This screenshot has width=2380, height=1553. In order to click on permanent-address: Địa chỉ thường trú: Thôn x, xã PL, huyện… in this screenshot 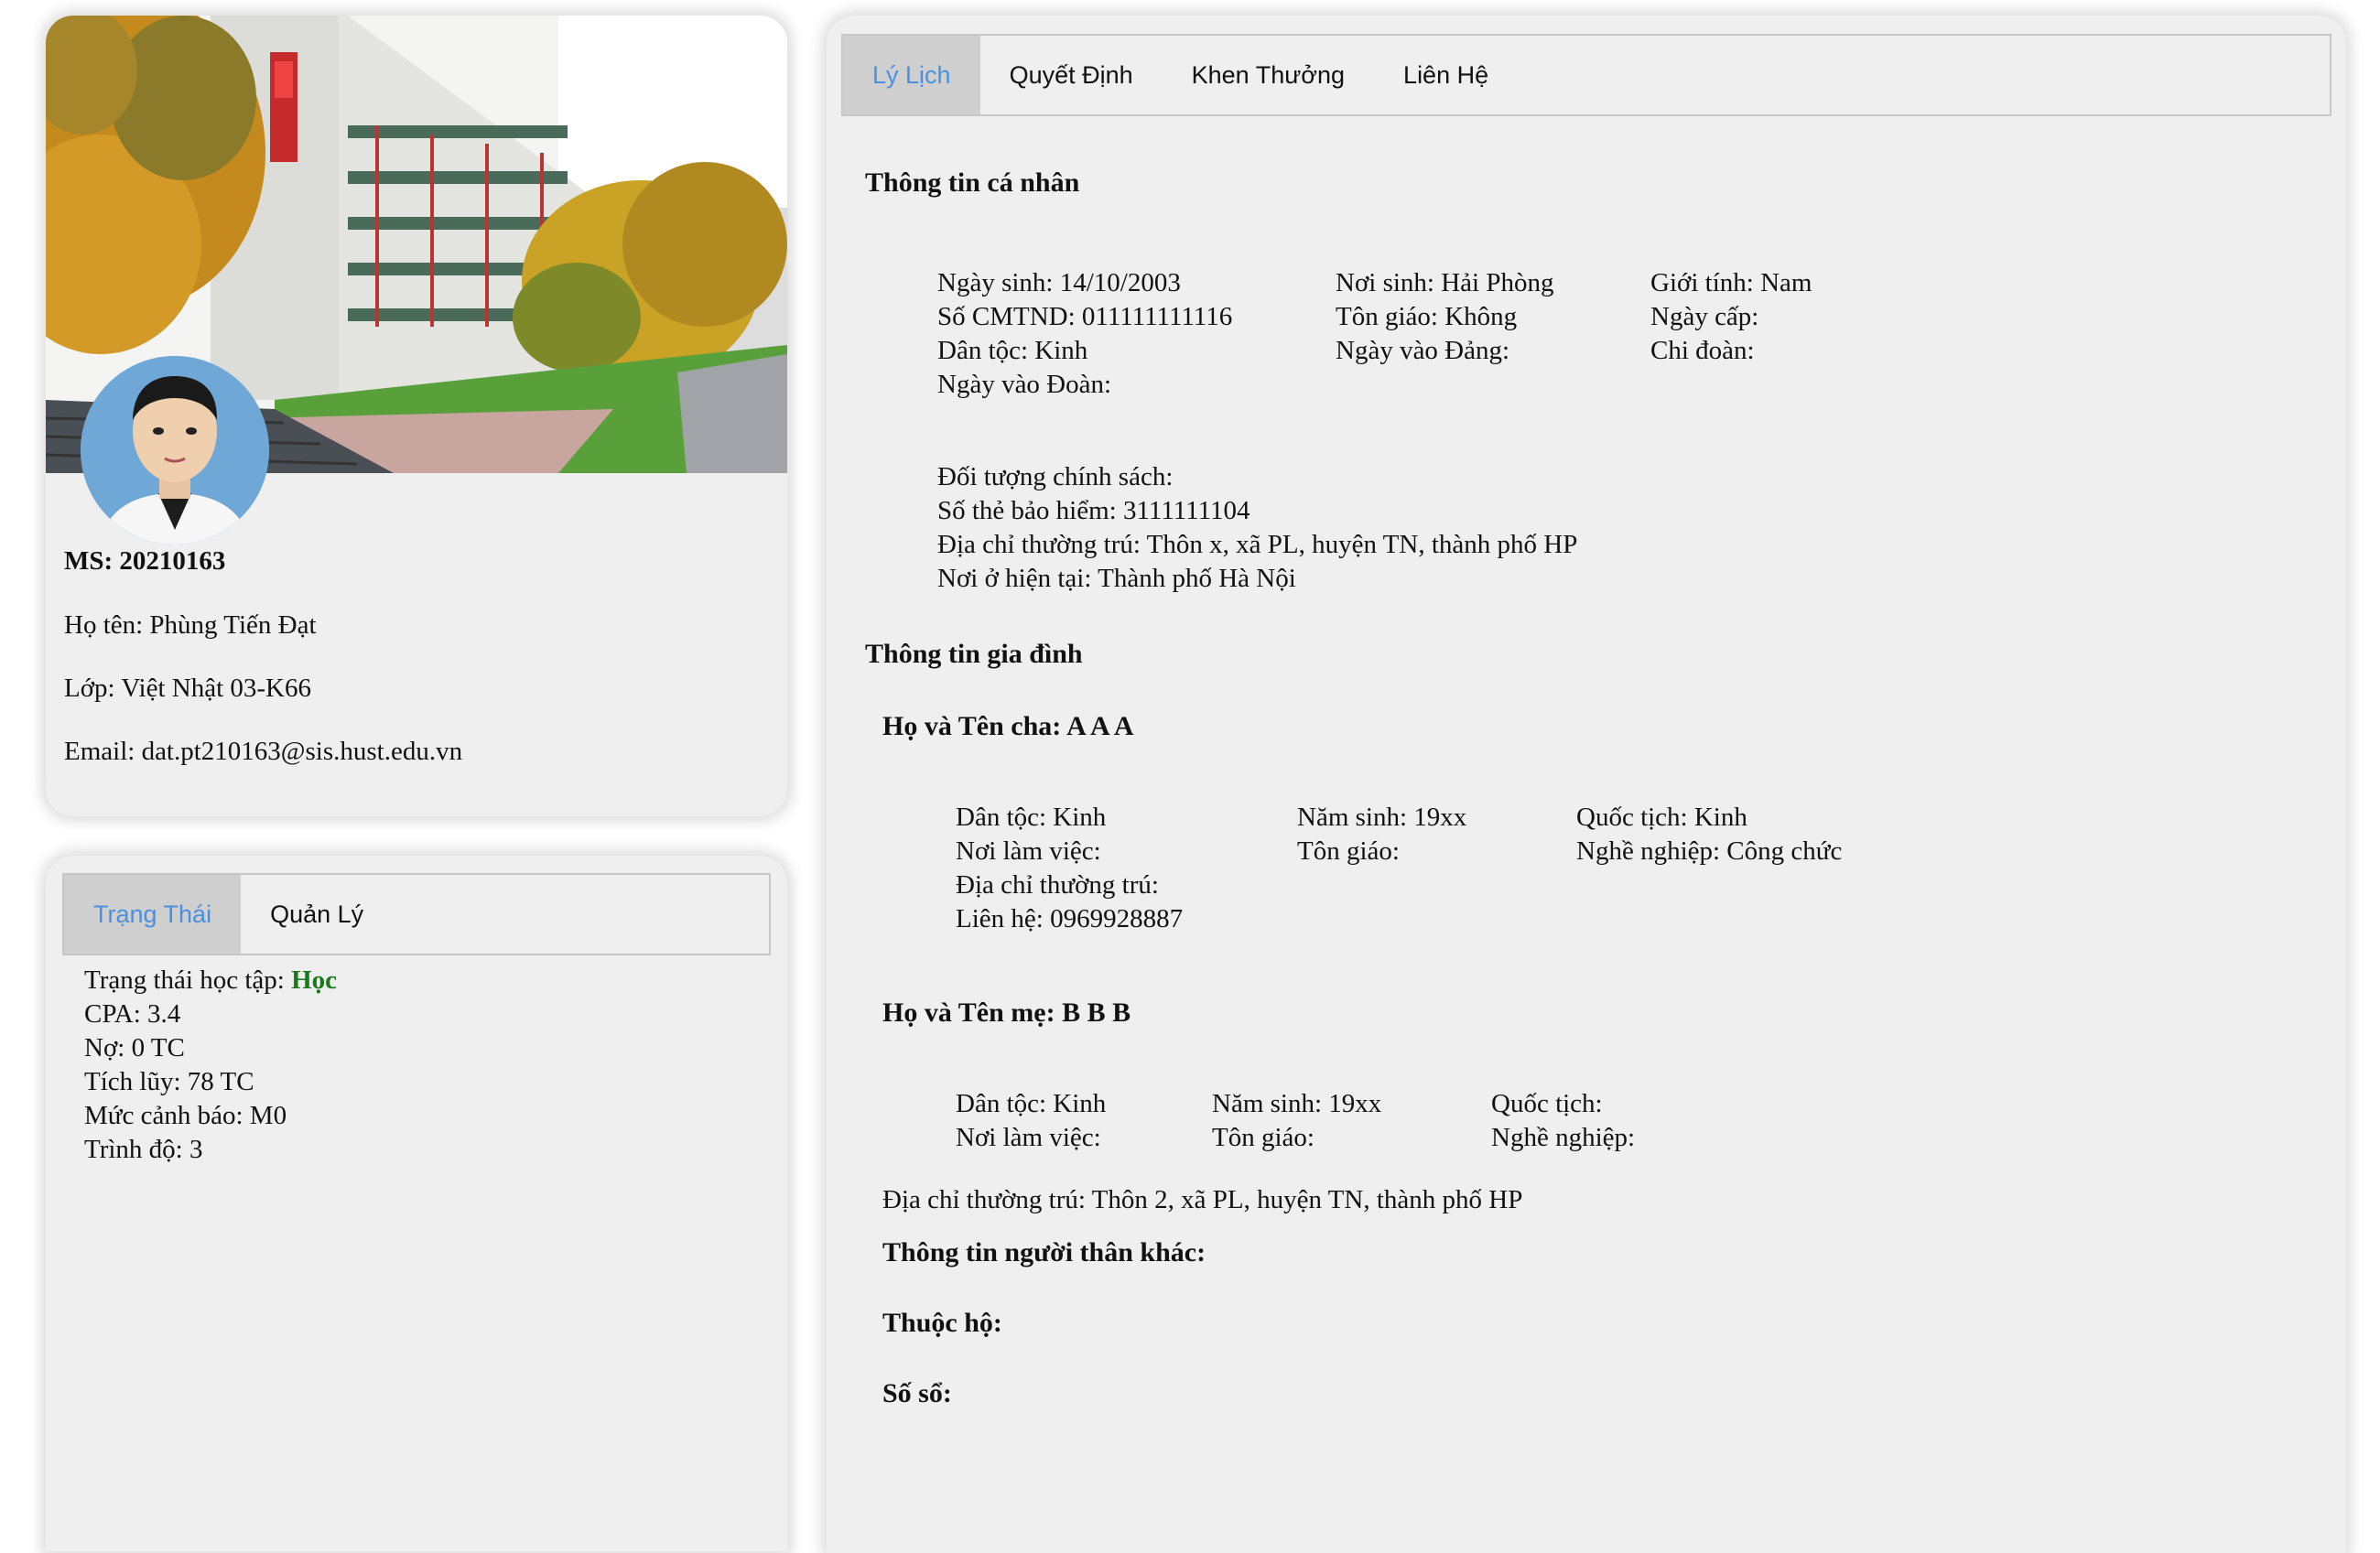, I will do `click(1257, 544)`.